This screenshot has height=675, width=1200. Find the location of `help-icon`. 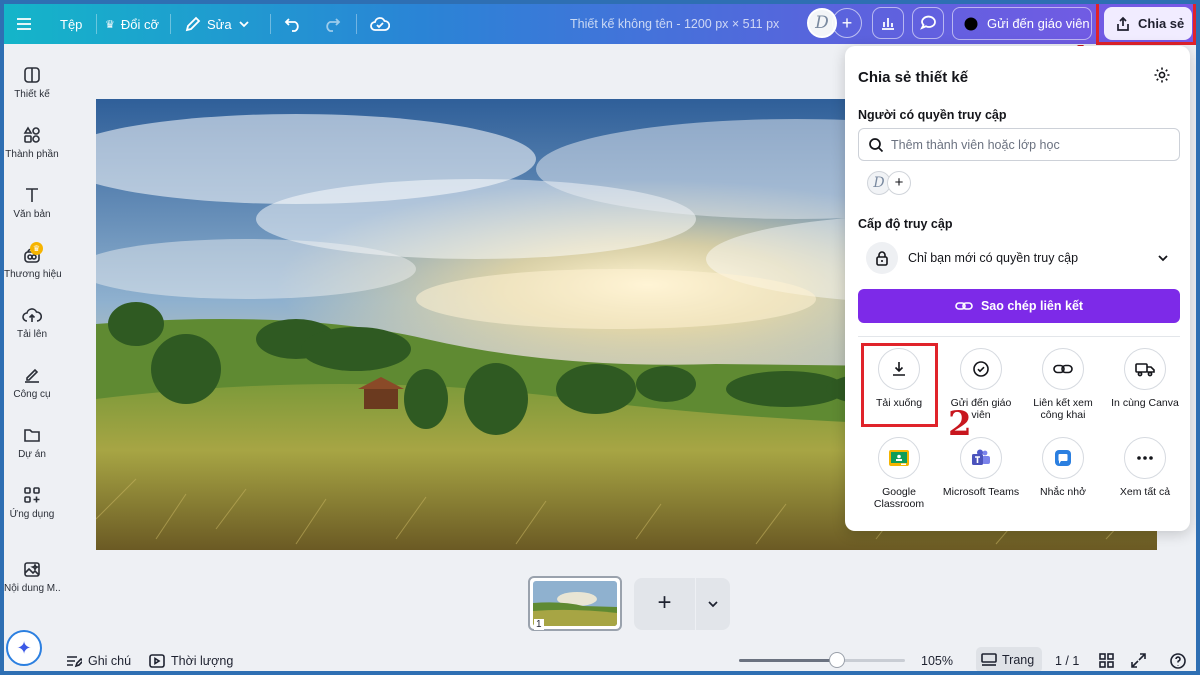

help-icon is located at coordinates (1178, 660).